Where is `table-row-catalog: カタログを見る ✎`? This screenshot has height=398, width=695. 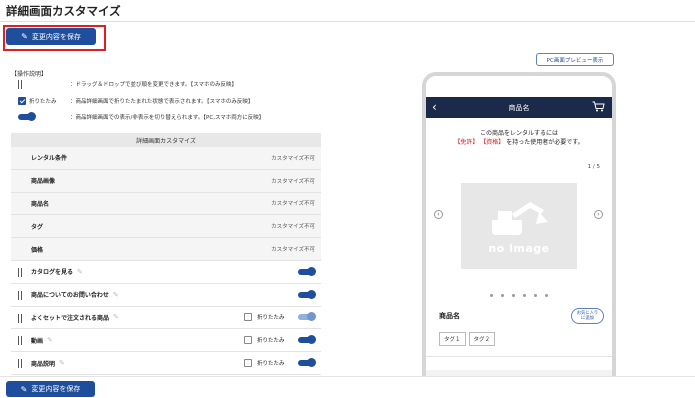
table-row-catalog: カタログを見る ✎ is located at coordinates (166, 272).